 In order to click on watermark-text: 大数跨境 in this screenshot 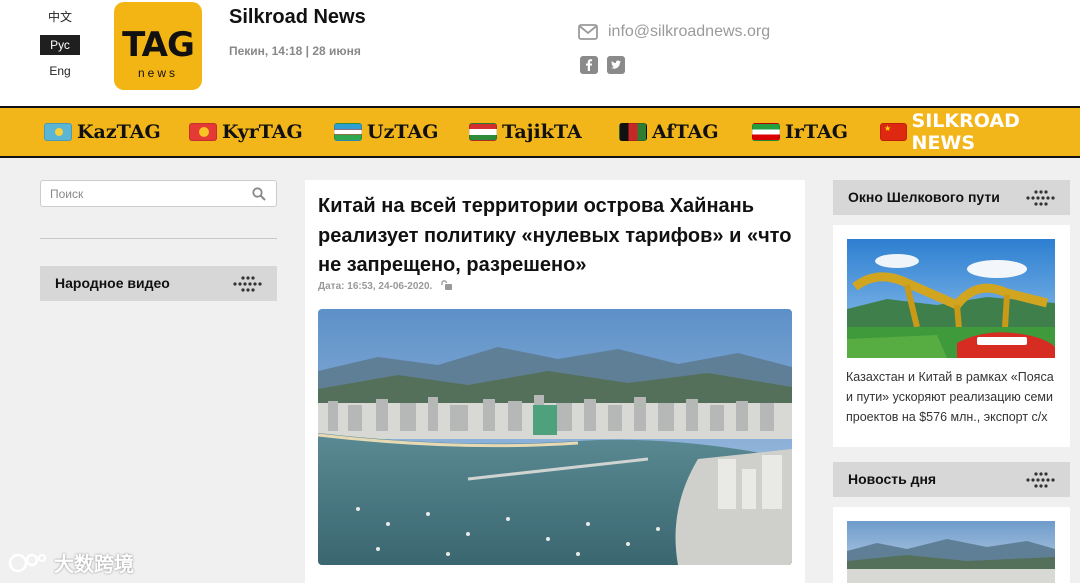, I will do `click(94, 565)`.